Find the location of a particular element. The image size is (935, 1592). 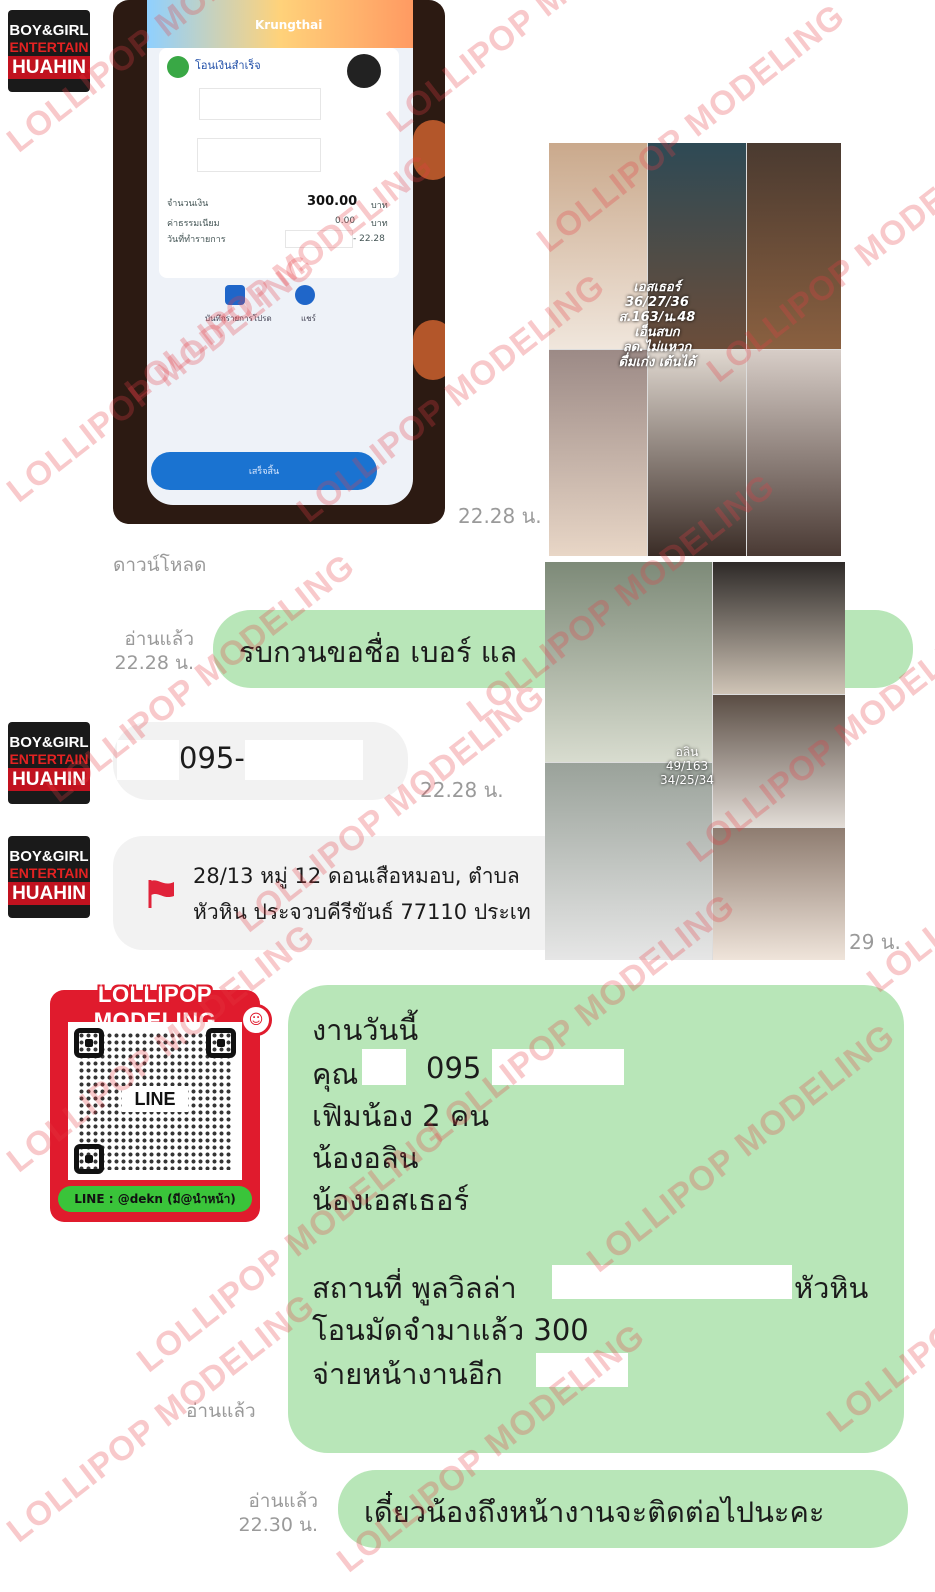

read-receipt: อ่านแล้ว 22.30 น. is located at coordinates (271, 1514).